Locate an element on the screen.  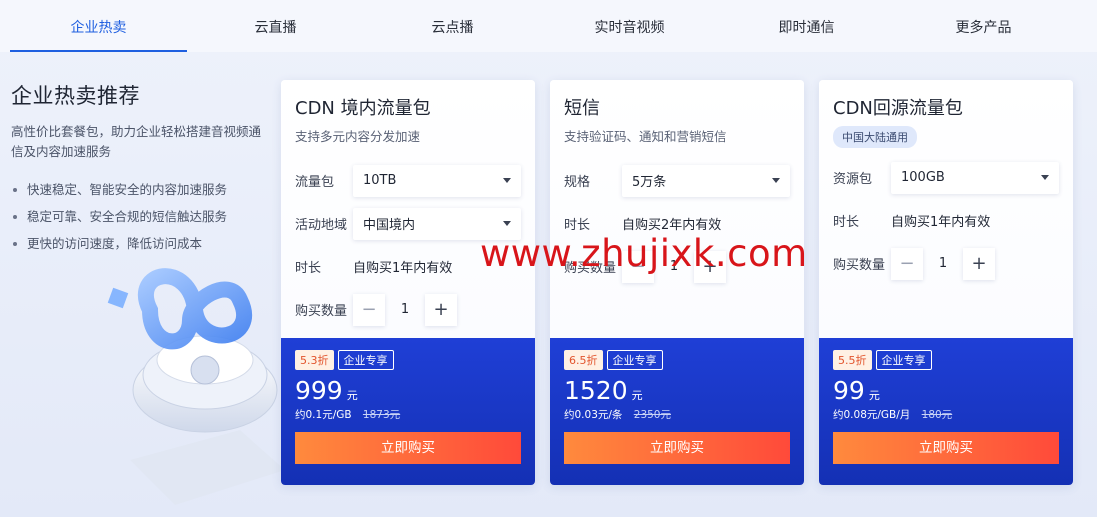
product-tabs: 企业热卖 云直播 云点播 实时音视频 即时通信 更多产品 is located at coordinates (548, 26).